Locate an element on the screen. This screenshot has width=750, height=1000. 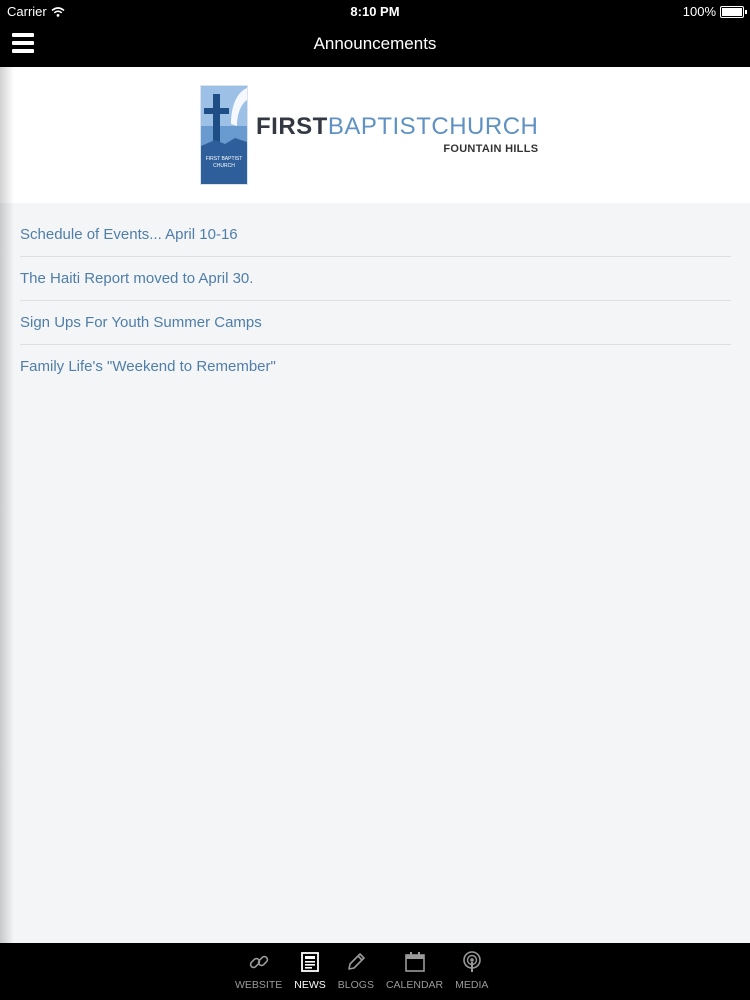
page-title: Announcements is located at coordinates (375, 43).